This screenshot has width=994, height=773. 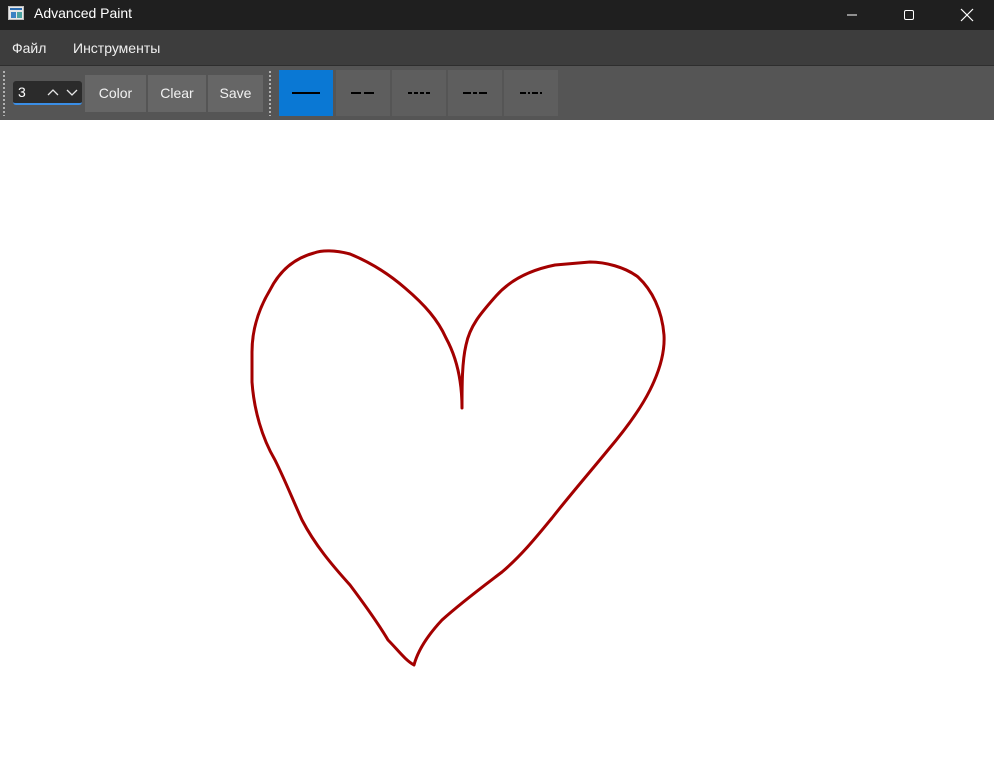 What do you see at coordinates (72, 92) in the screenshot?
I see `chevron-down-icon` at bounding box center [72, 92].